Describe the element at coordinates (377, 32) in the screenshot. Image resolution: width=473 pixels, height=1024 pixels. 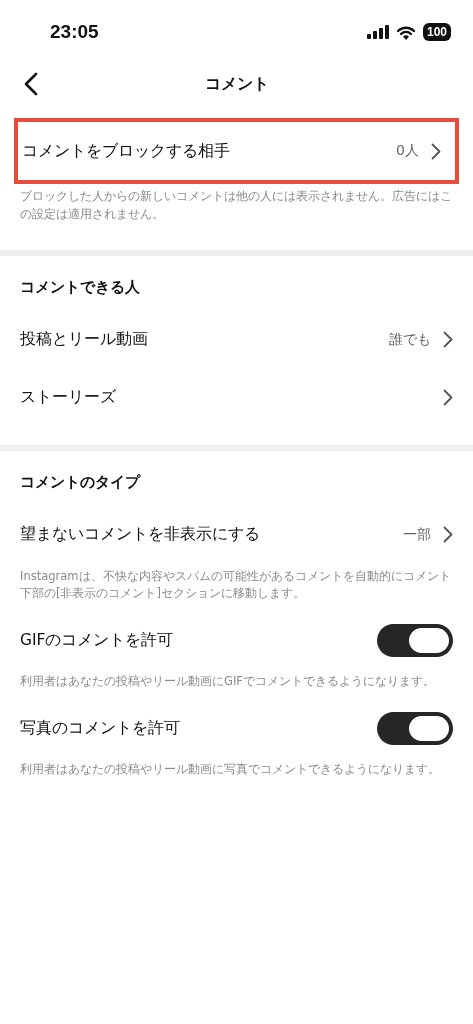
I see `signal-icon` at that location.